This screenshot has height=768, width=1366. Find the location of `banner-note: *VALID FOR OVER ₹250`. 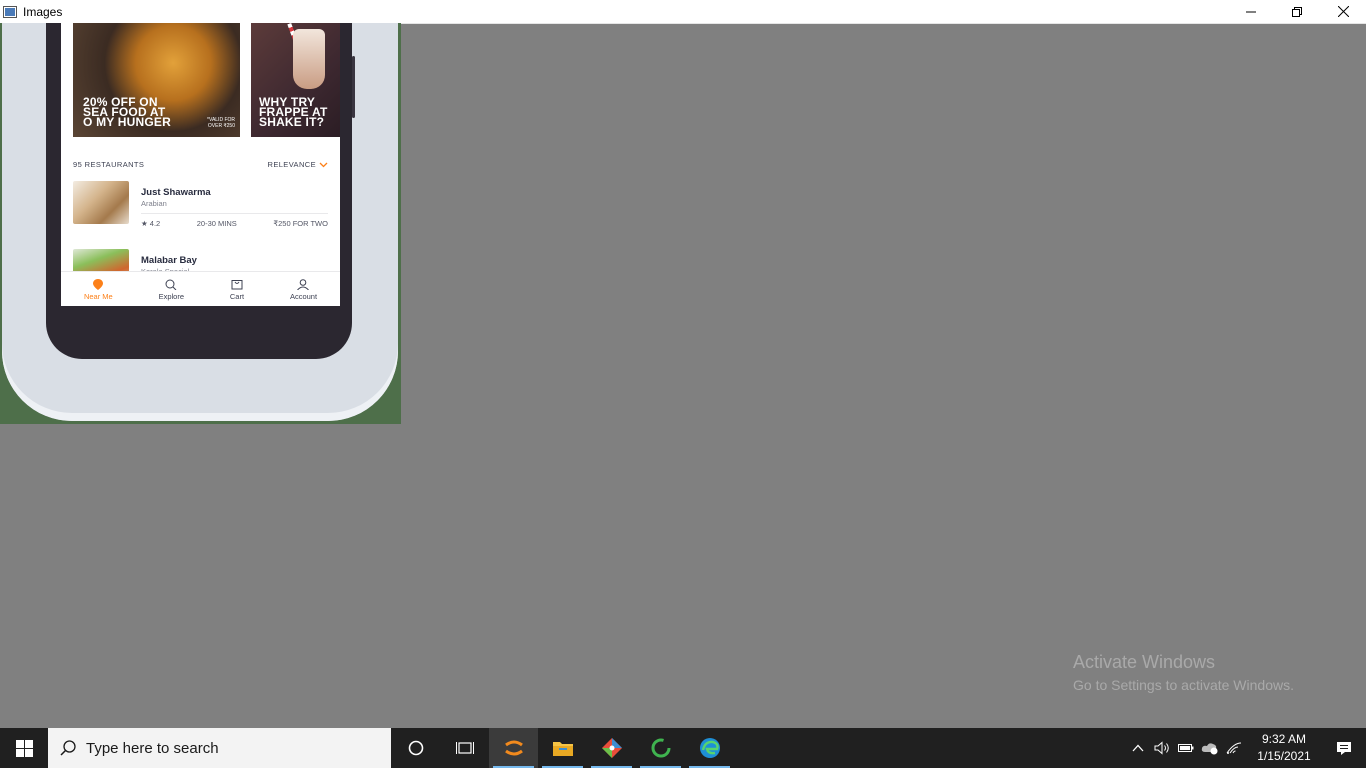

banner-note: *VALID FOR OVER ₹250 is located at coordinates (221, 123).